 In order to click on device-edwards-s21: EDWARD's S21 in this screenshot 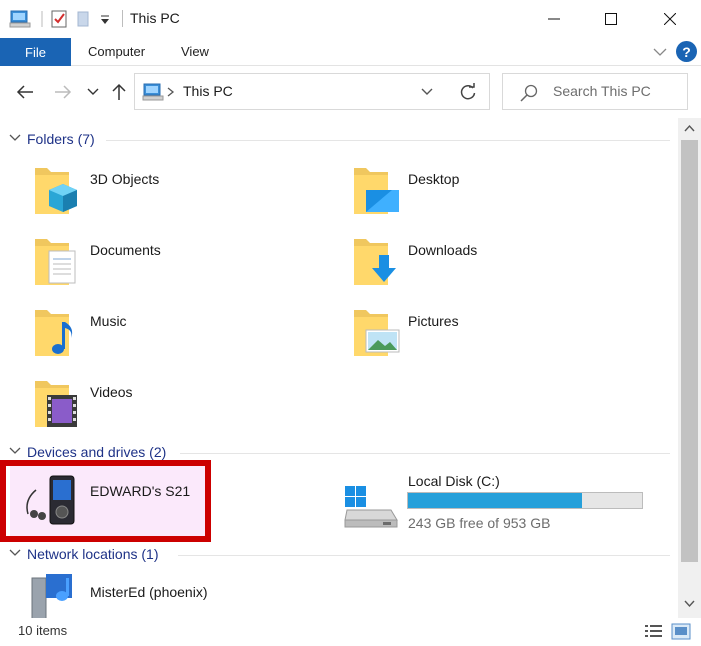, I will do `click(112, 501)`.